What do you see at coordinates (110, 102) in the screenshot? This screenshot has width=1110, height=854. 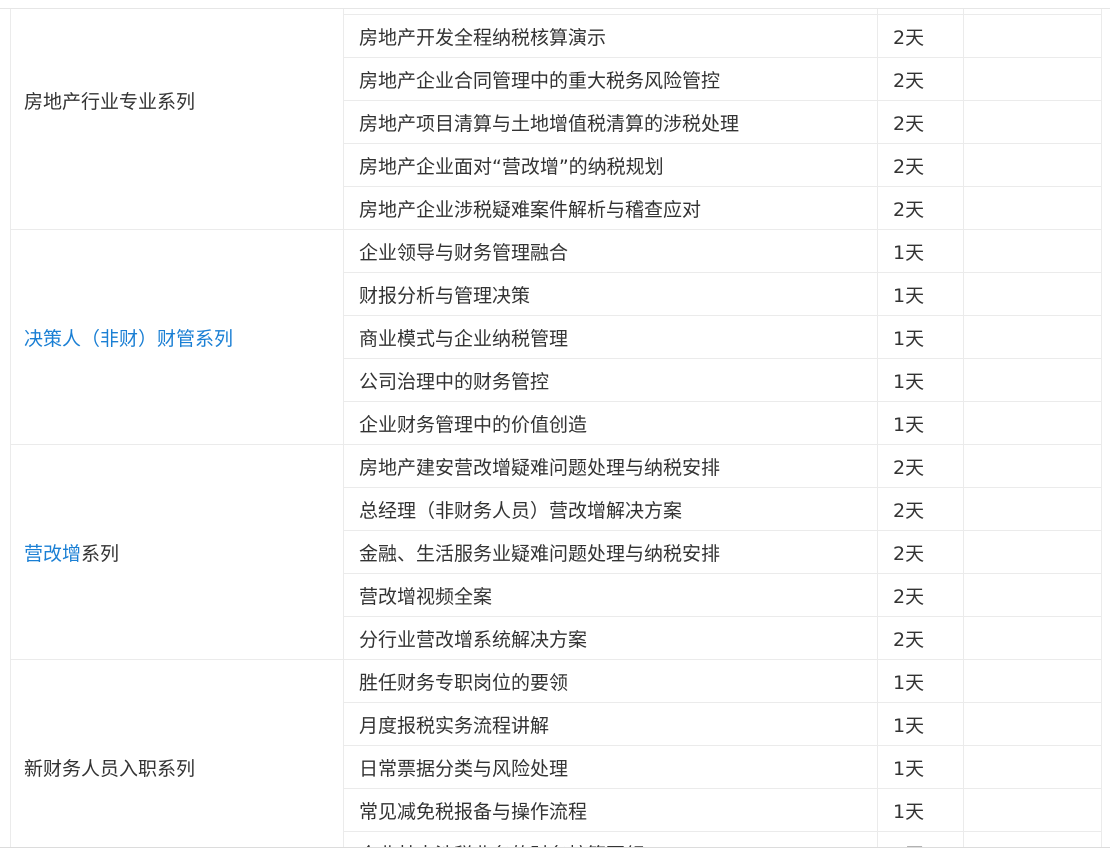 I see `category-label: 房地产行业专业系列` at bounding box center [110, 102].